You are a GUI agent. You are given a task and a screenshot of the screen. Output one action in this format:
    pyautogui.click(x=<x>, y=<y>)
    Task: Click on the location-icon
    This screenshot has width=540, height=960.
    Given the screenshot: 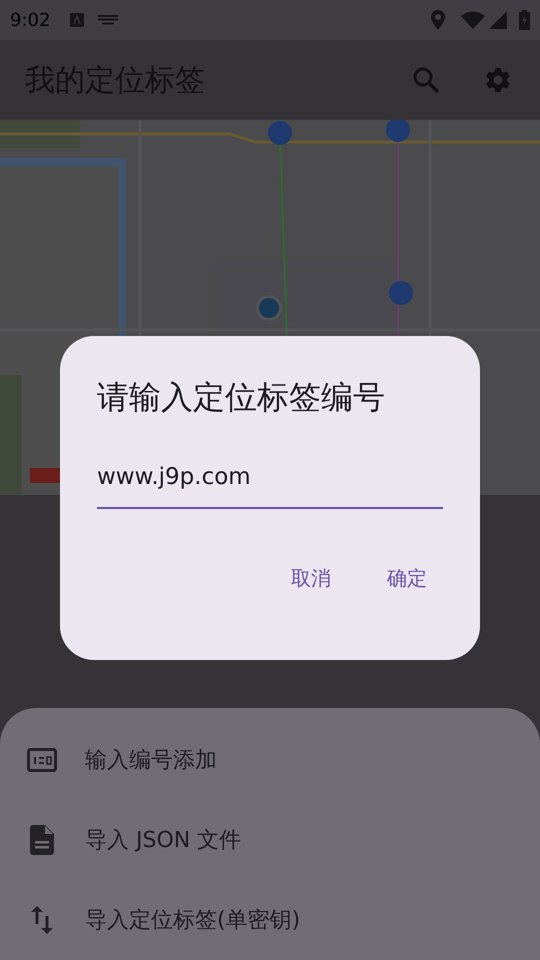 What is the action you would take?
    pyautogui.click(x=438, y=20)
    